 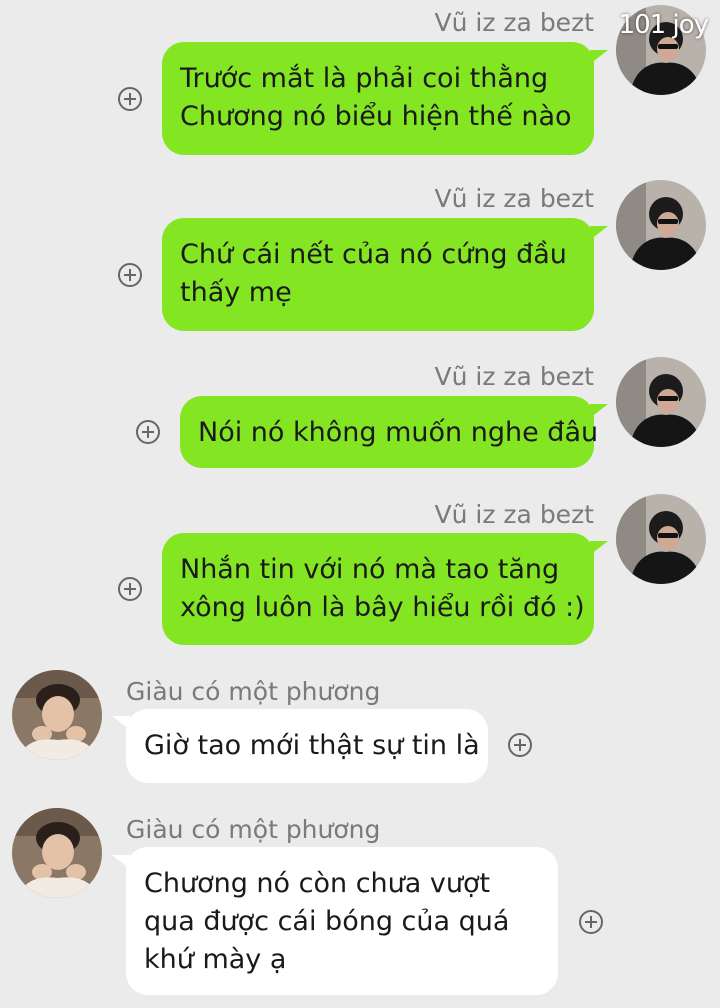 I want to click on message-bubble: Nói nó không muốn nghe đâu, so click(x=389, y=432).